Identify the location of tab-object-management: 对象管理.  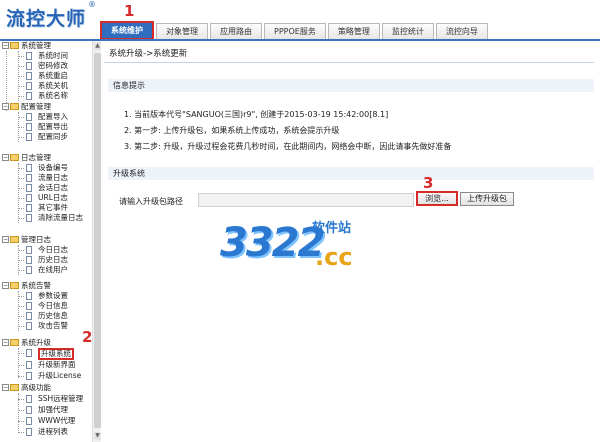
(182, 31).